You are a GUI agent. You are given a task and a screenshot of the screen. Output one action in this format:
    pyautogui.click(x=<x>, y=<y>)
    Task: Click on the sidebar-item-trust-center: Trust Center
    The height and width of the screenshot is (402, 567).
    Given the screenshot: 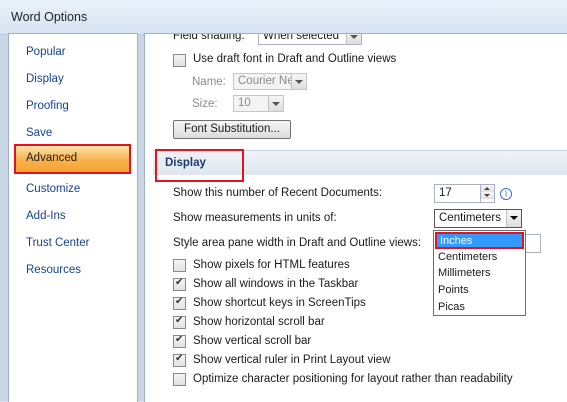 What is the action you would take?
    pyautogui.click(x=57, y=243)
    